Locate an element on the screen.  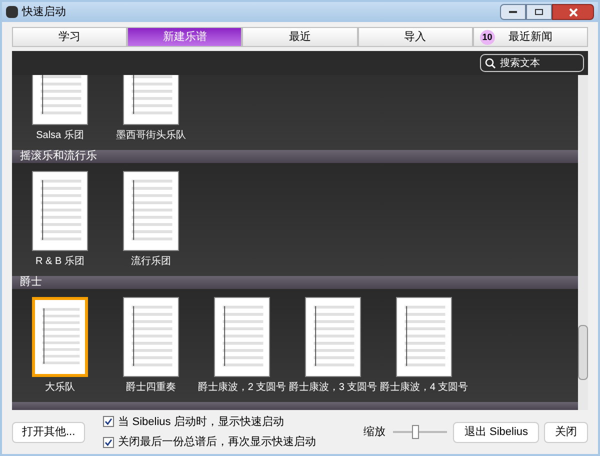
maximize-button is located at coordinates (539, 12).